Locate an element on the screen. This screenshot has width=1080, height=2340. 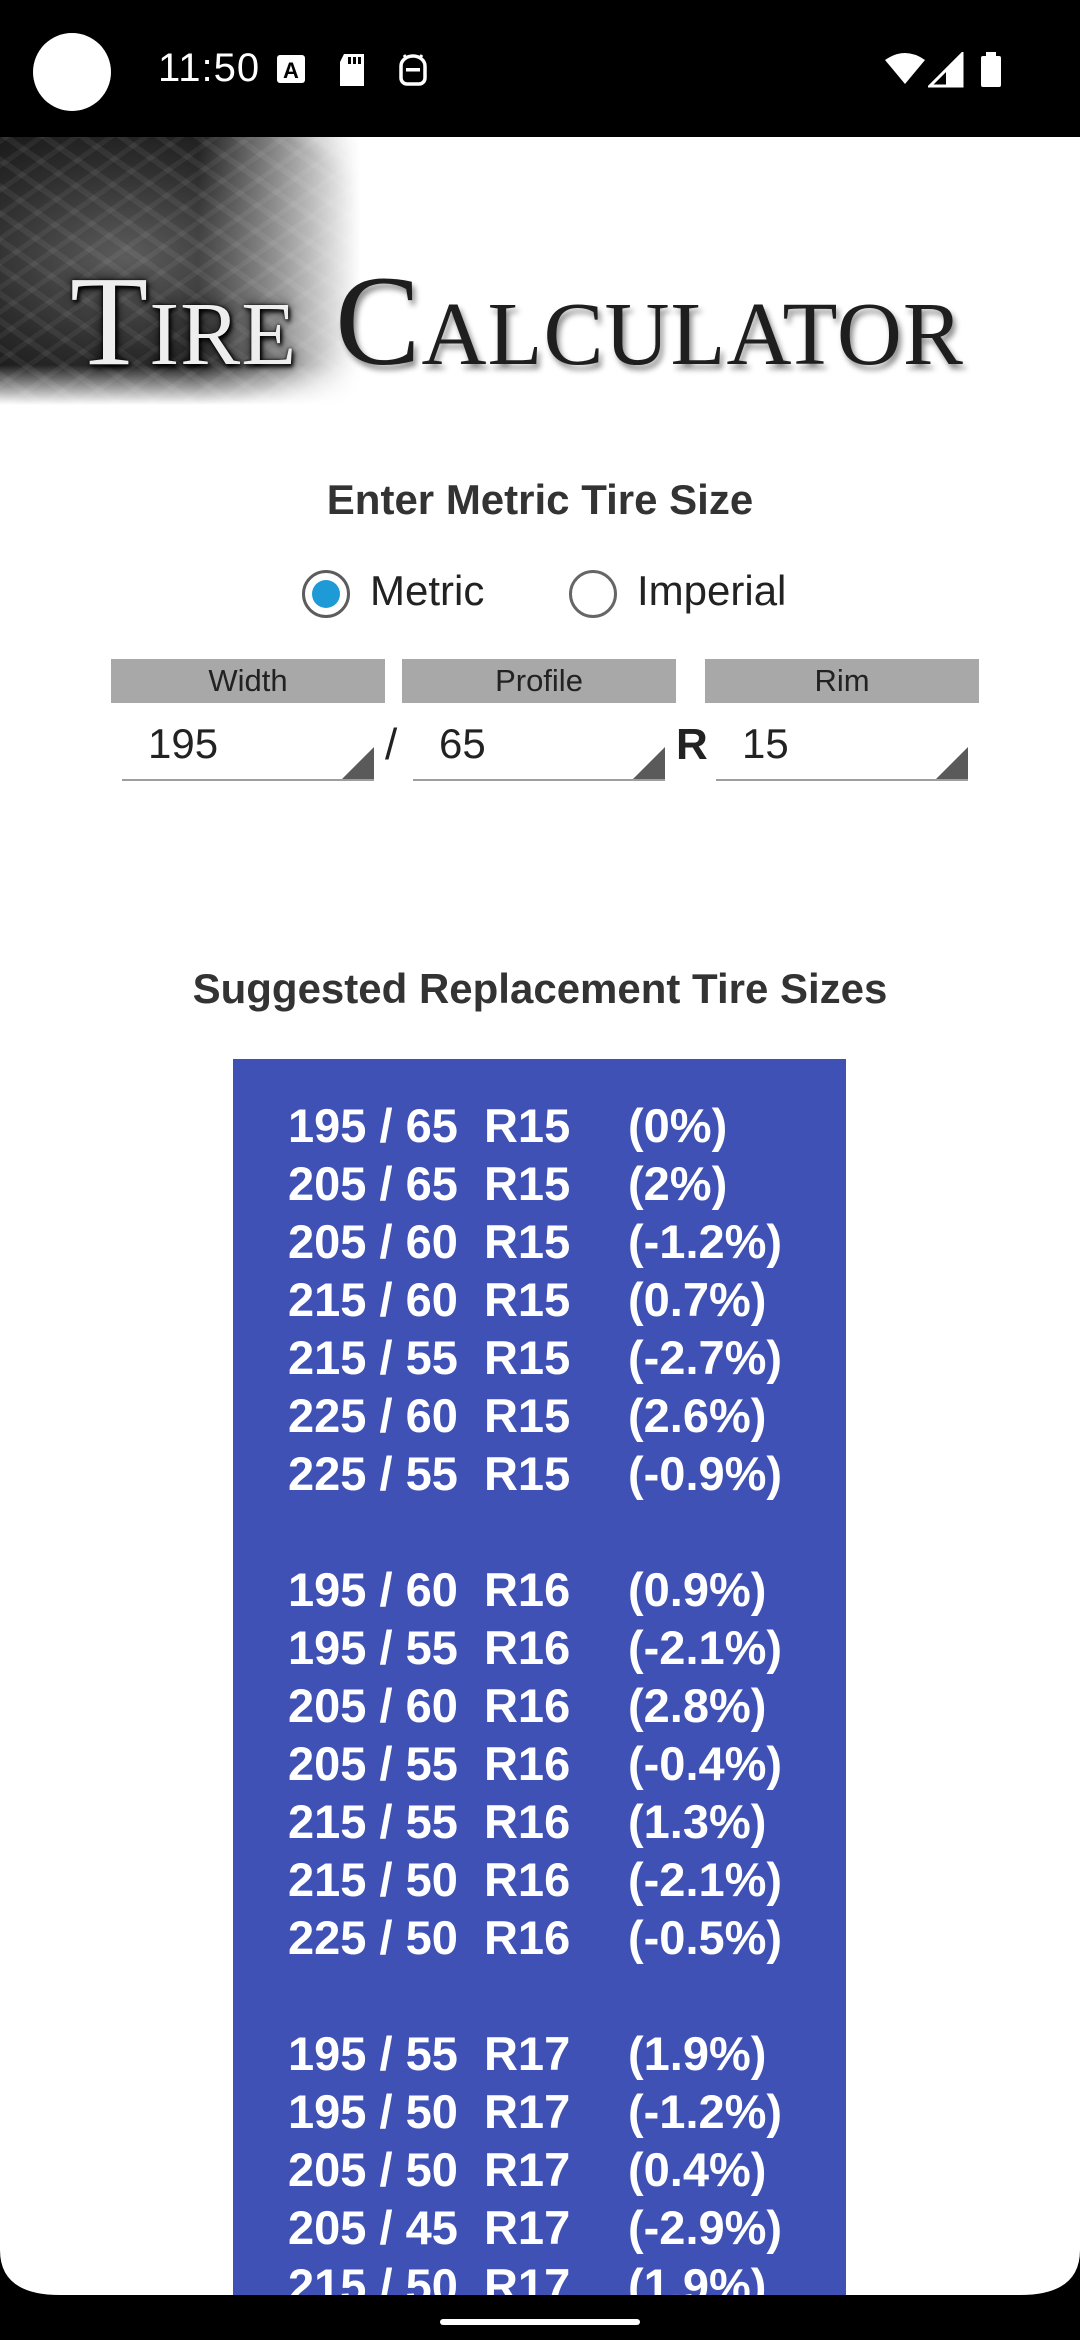
tire-size: 195 / 50 R17 is located at coordinates (429, 2111).